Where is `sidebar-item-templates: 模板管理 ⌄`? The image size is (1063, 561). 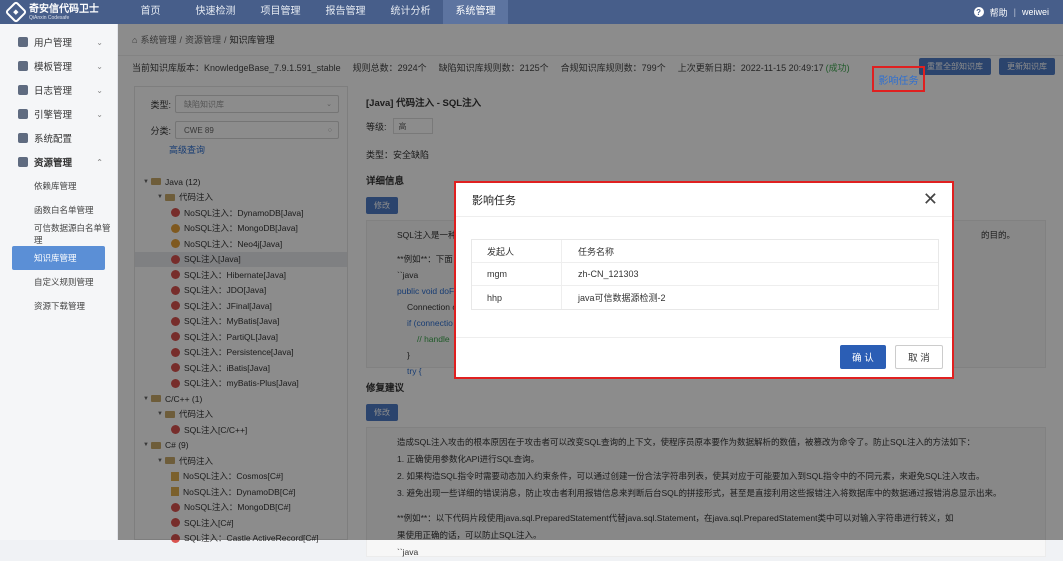 sidebar-item-templates: 模板管理 ⌄ is located at coordinates (58, 66).